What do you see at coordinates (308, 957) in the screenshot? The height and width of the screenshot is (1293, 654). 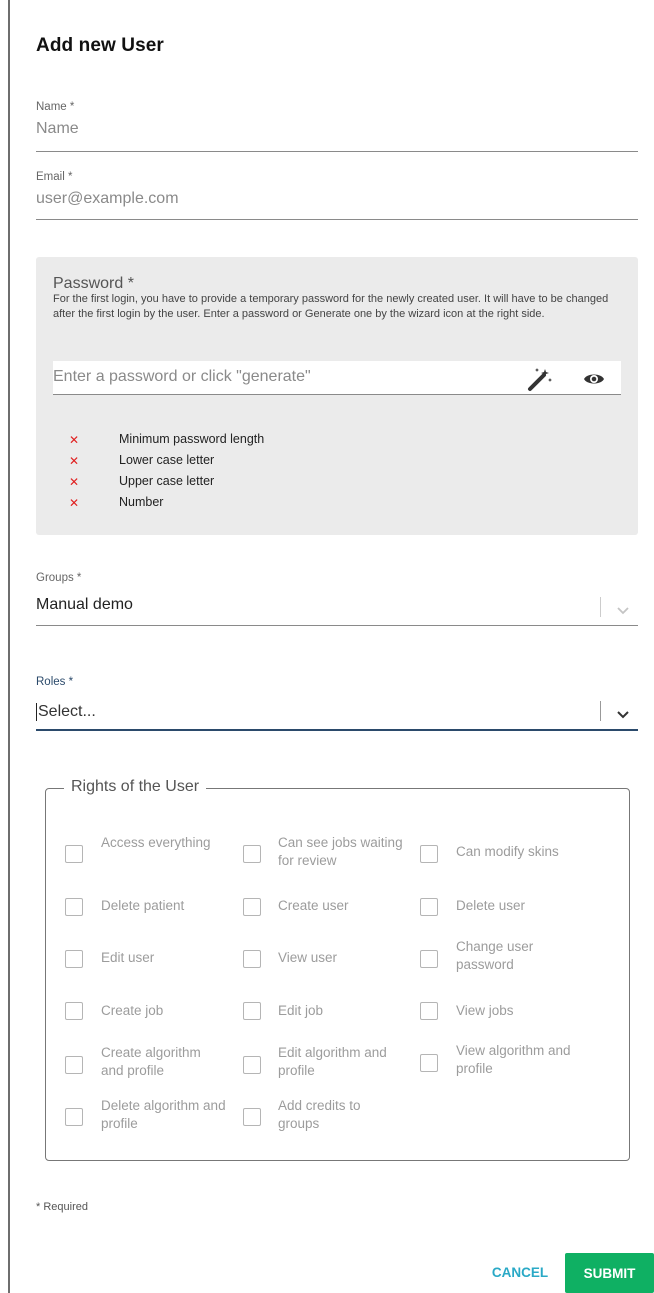 I see `right-label: View user` at bounding box center [308, 957].